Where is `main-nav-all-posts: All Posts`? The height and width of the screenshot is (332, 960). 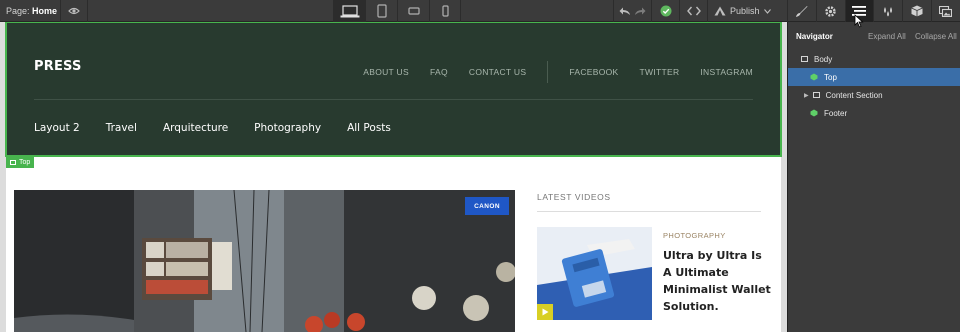
main-nav-all-posts: All Posts is located at coordinates (369, 128).